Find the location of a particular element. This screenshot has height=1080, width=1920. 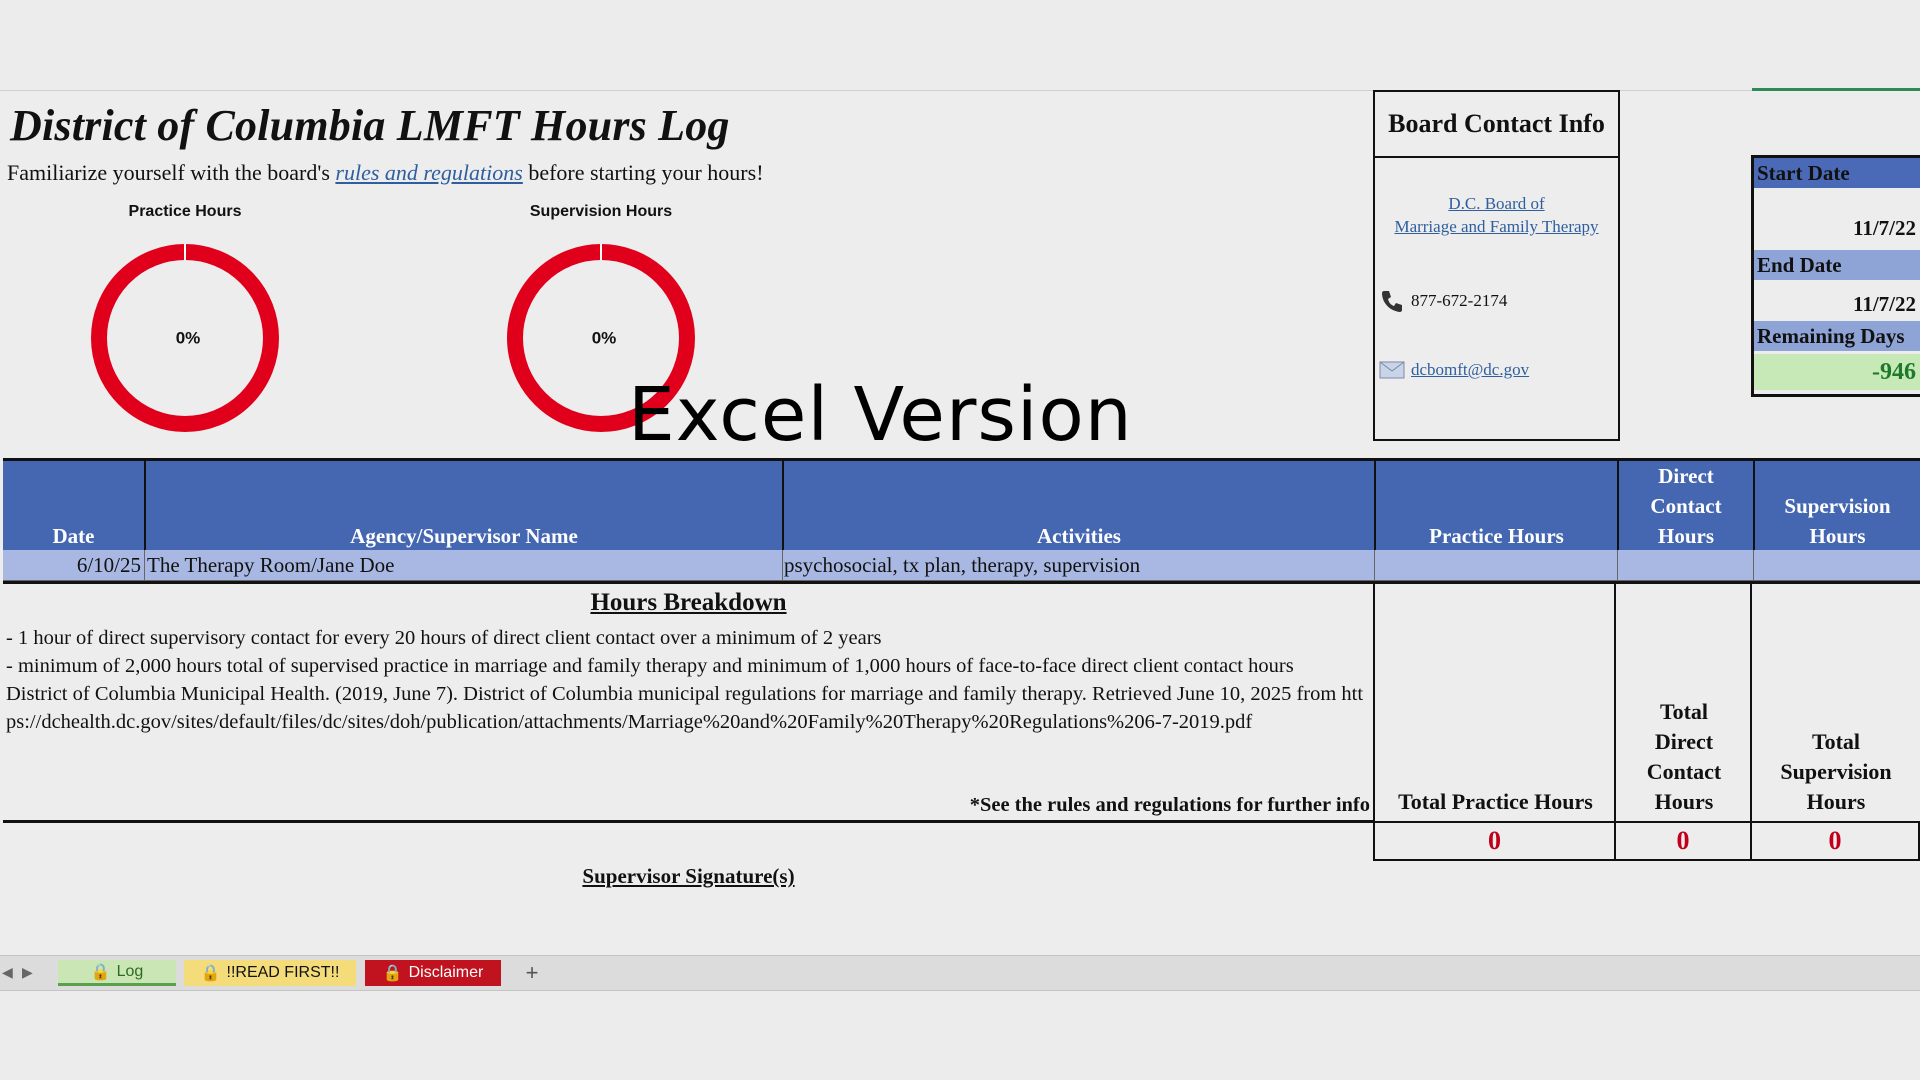

practice-percent: 0% is located at coordinates (188, 337).